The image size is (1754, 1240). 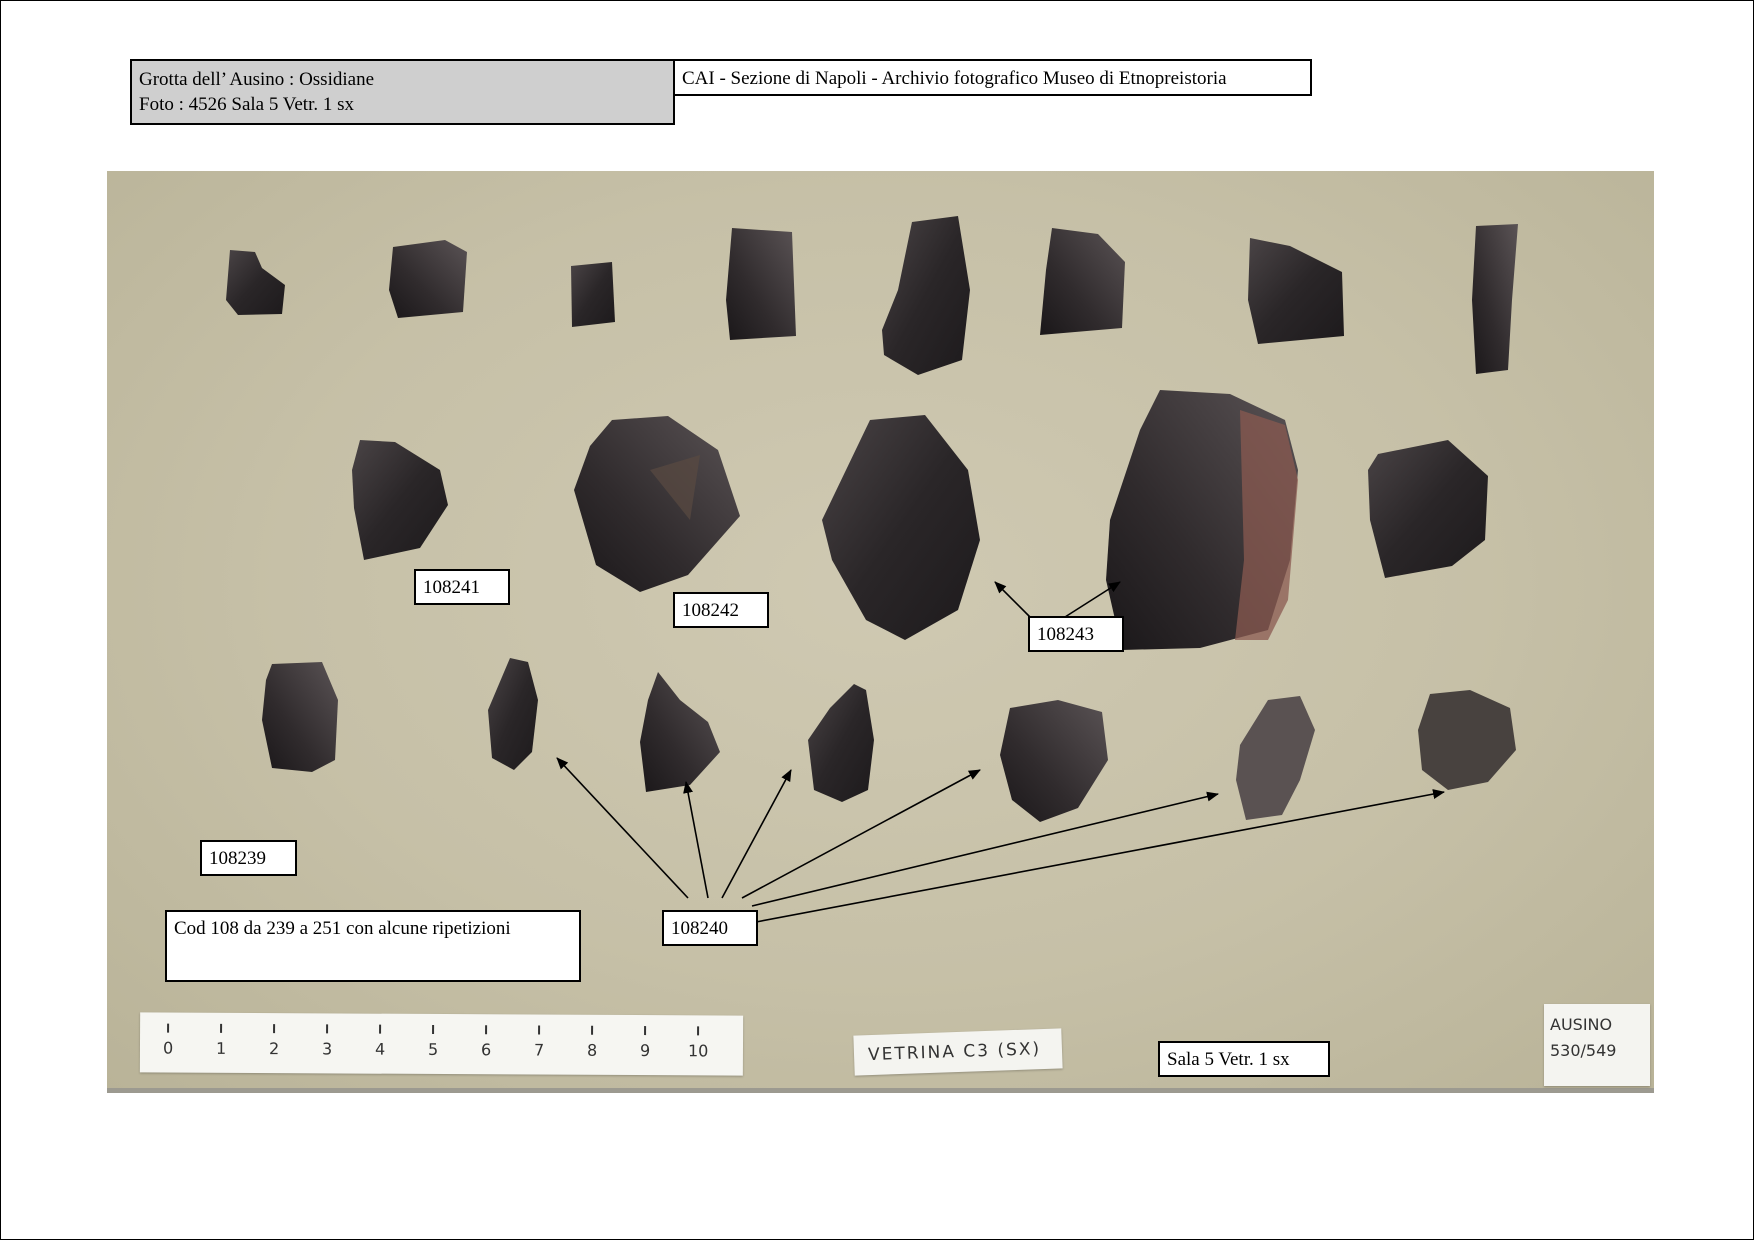 What do you see at coordinates (380, 1049) in the screenshot?
I see `ruler-number: 4` at bounding box center [380, 1049].